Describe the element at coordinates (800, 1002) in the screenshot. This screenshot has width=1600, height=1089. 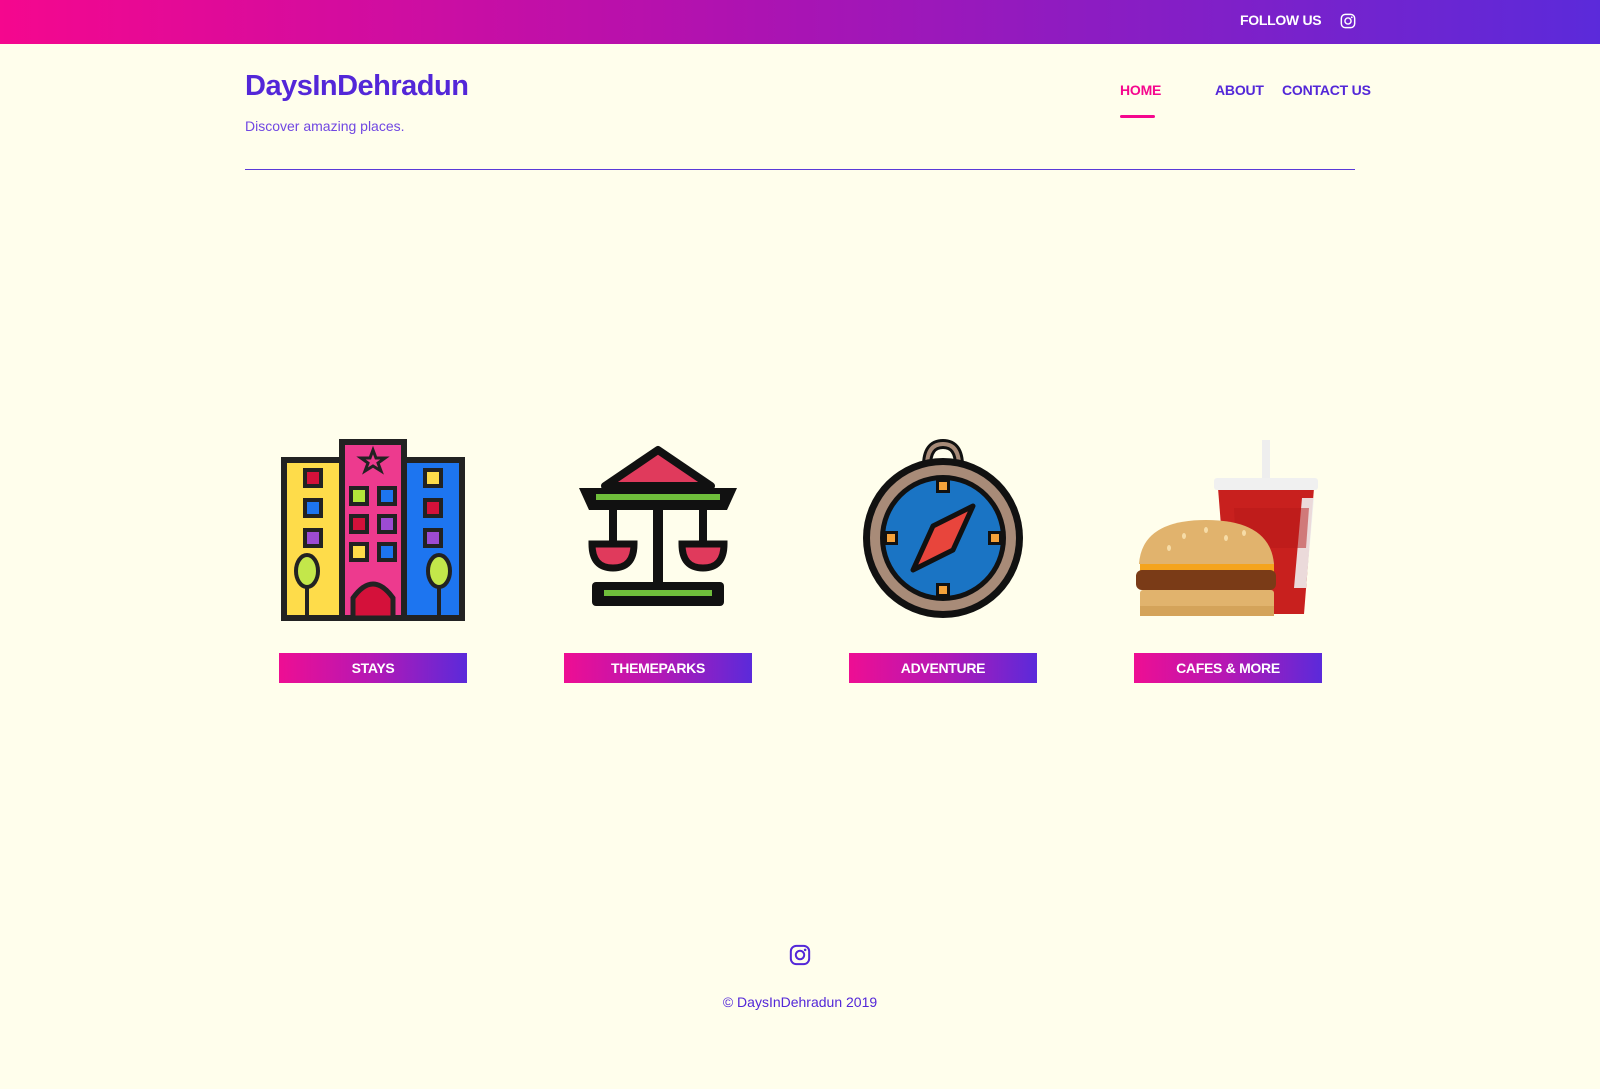
I see `copyright-text: © DaysInDehradun 2019` at that location.